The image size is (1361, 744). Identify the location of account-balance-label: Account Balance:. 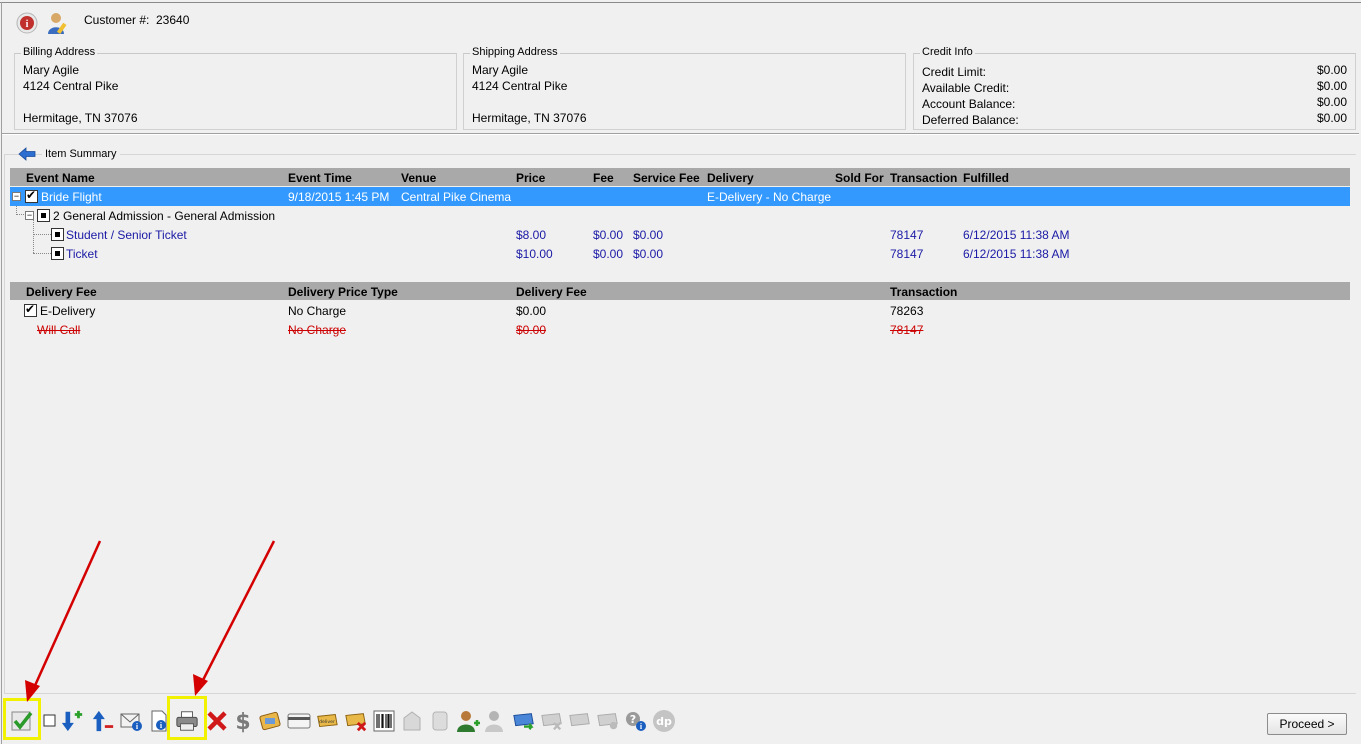
(969, 104).